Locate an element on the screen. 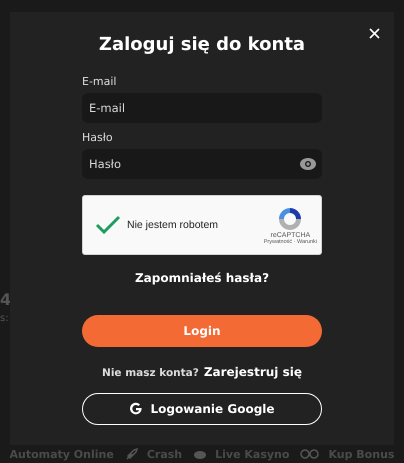 The width and height of the screenshot is (404, 463). password-field: Hasło is located at coordinates (202, 164).